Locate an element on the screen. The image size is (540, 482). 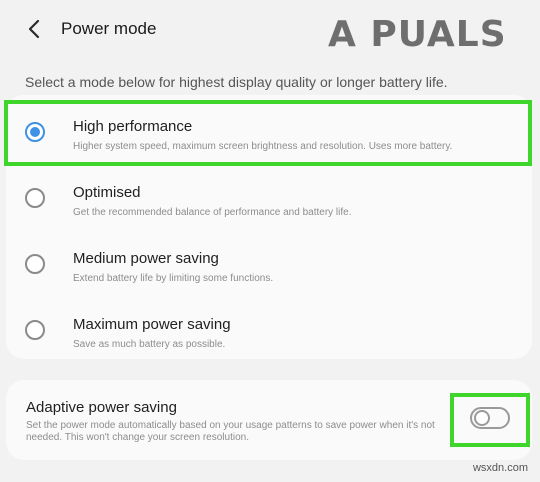
site-logo: A PUALS is located at coordinates (432, 38).